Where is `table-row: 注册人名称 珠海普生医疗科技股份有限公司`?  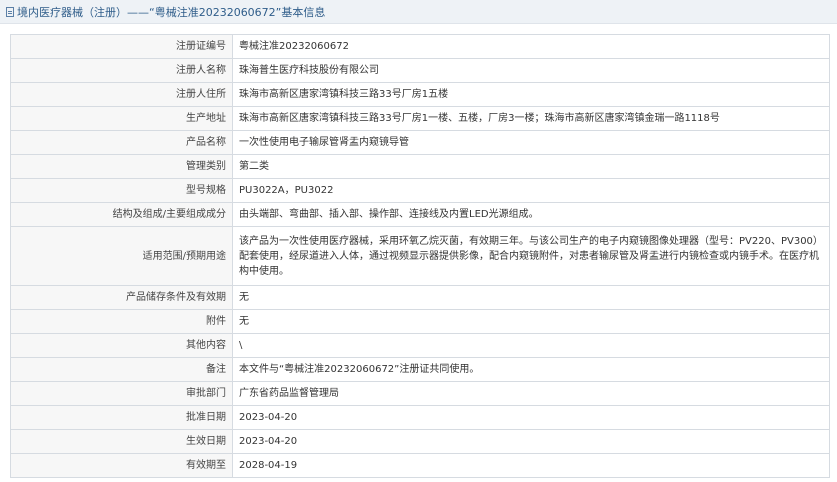
table-row: 注册人名称 珠海普生医疗科技股份有限公司 is located at coordinates (420, 70).